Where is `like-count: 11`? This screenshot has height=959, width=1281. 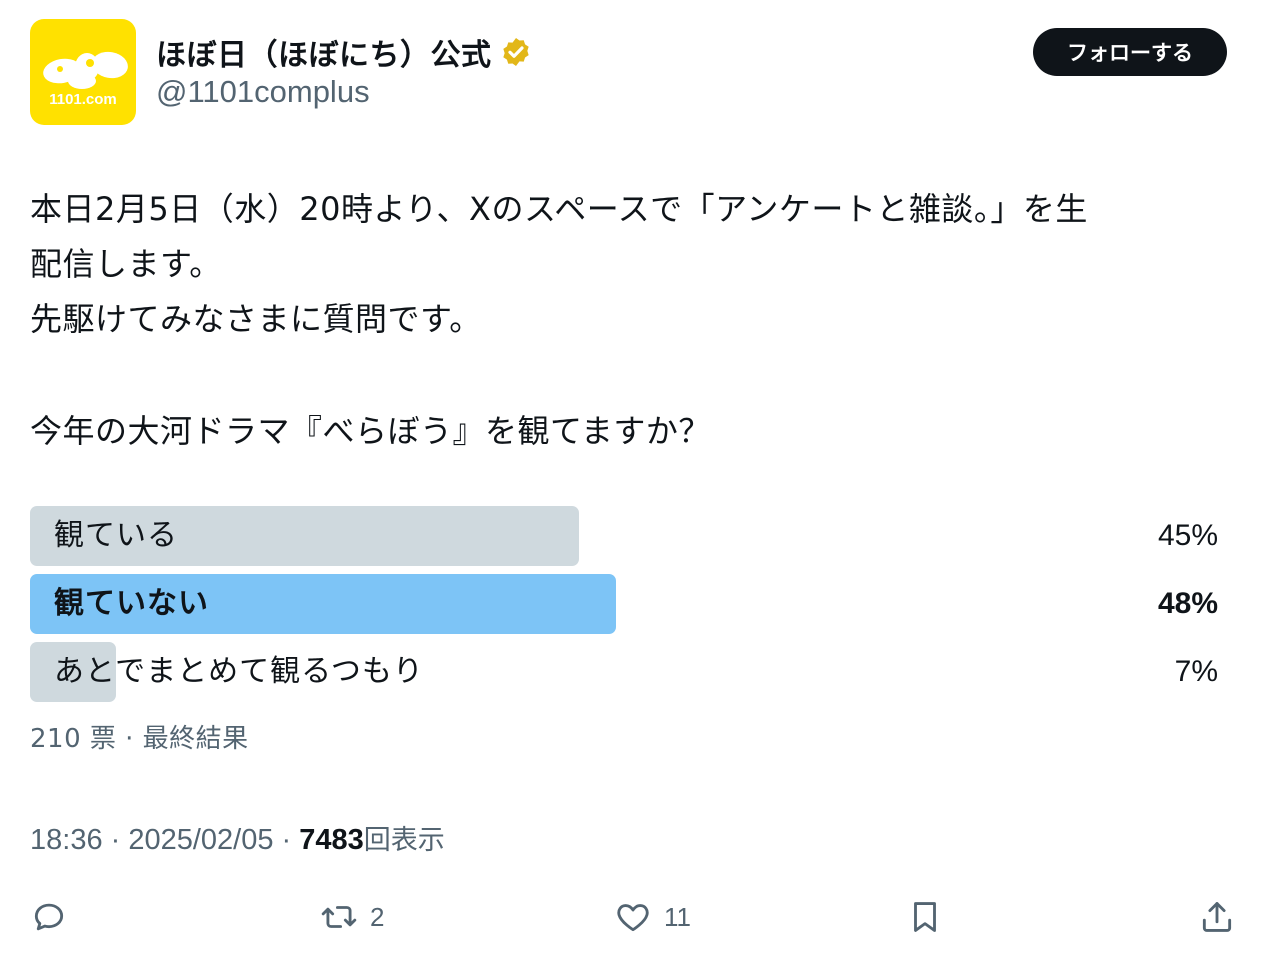 like-count: 11 is located at coordinates (677, 916).